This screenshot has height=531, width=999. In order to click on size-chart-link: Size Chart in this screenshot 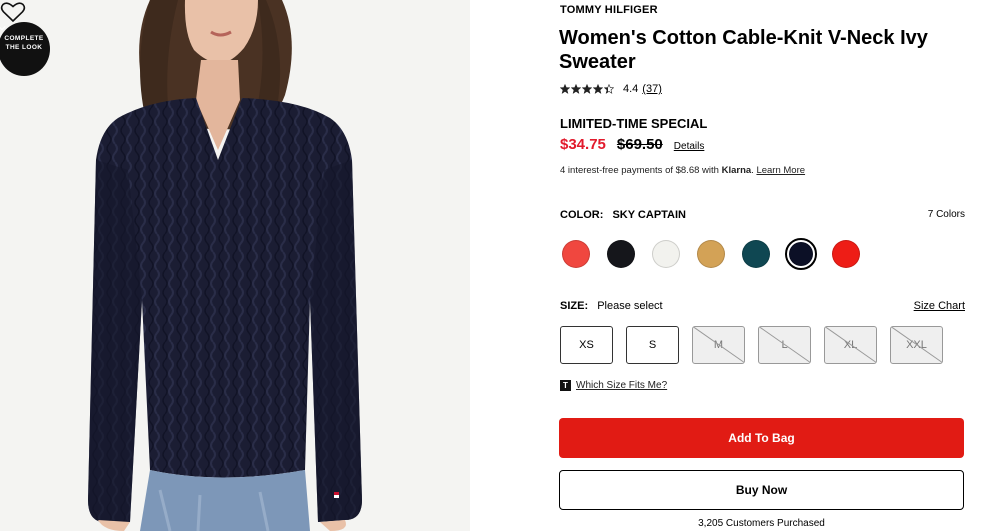, I will do `click(939, 306)`.